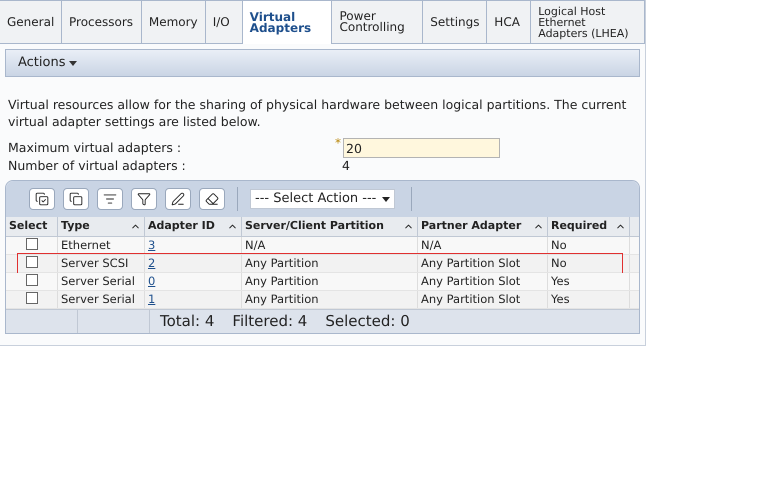  Describe the element at coordinates (94, 148) in the screenshot. I see `field-label: Maximum virtual adapters :` at that location.